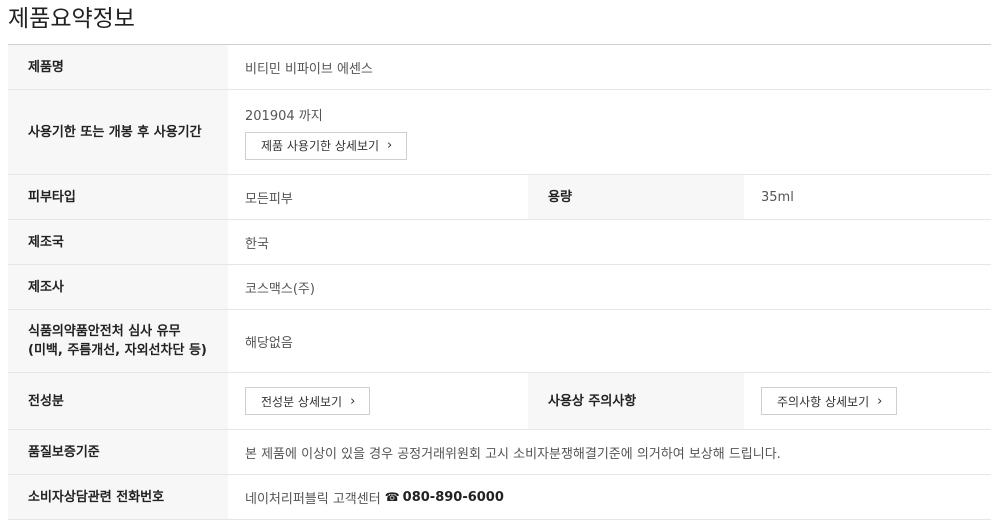 The image size is (991, 520). What do you see at coordinates (118, 497) in the screenshot?
I see `consult-label: 소비자상담관련 전화번호` at bounding box center [118, 497].